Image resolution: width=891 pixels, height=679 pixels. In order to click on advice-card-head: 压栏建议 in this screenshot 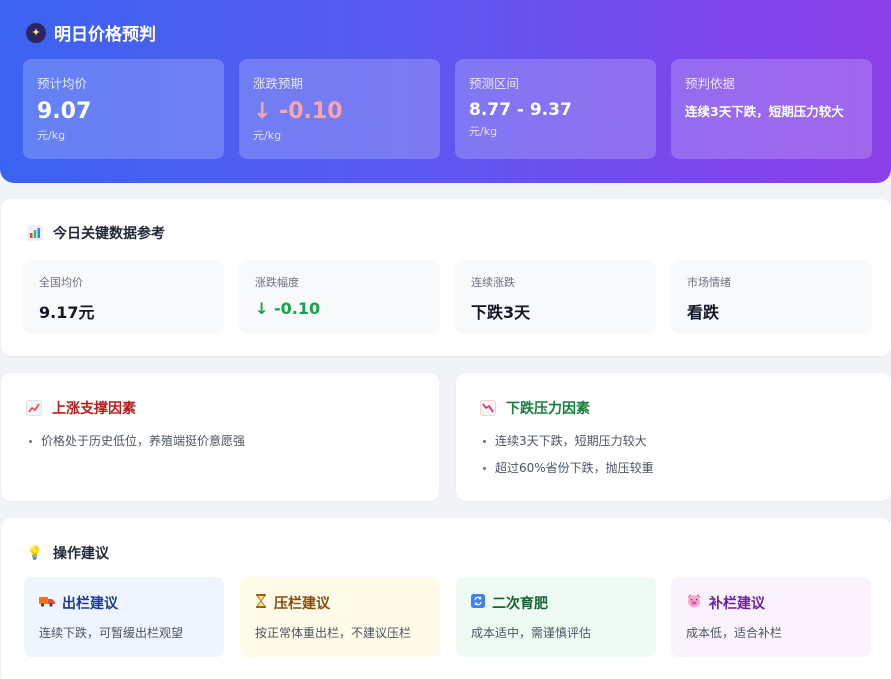, I will do `click(340, 603)`.